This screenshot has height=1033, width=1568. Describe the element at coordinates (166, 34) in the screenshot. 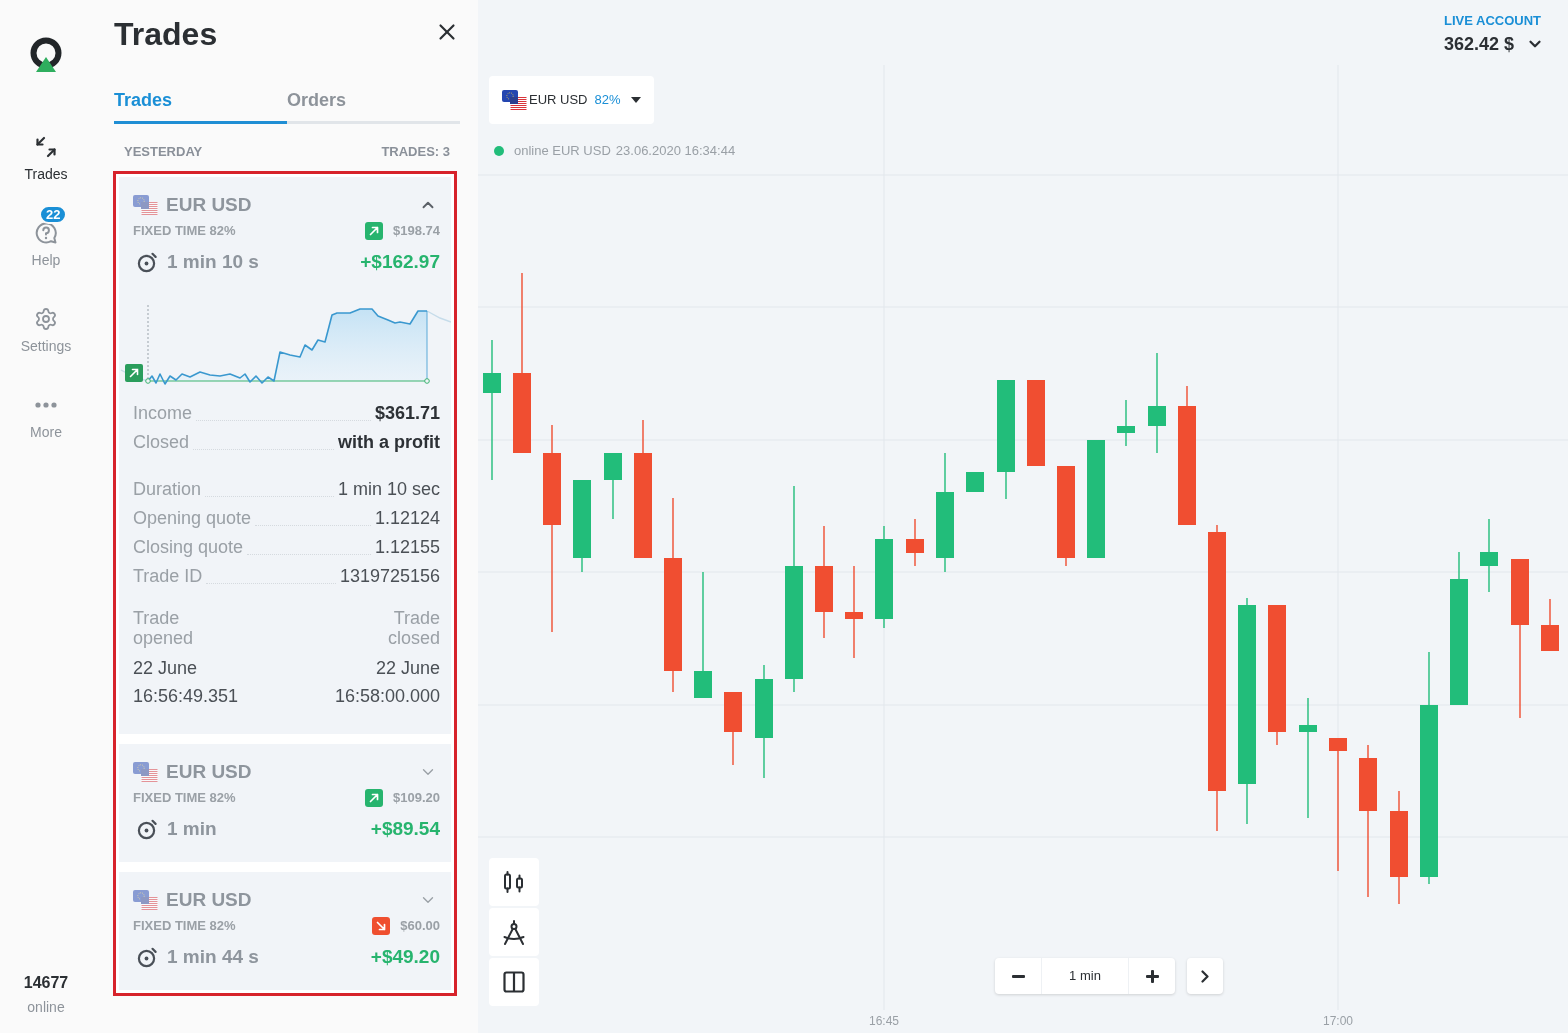

I see `panel-title: Trades` at that location.